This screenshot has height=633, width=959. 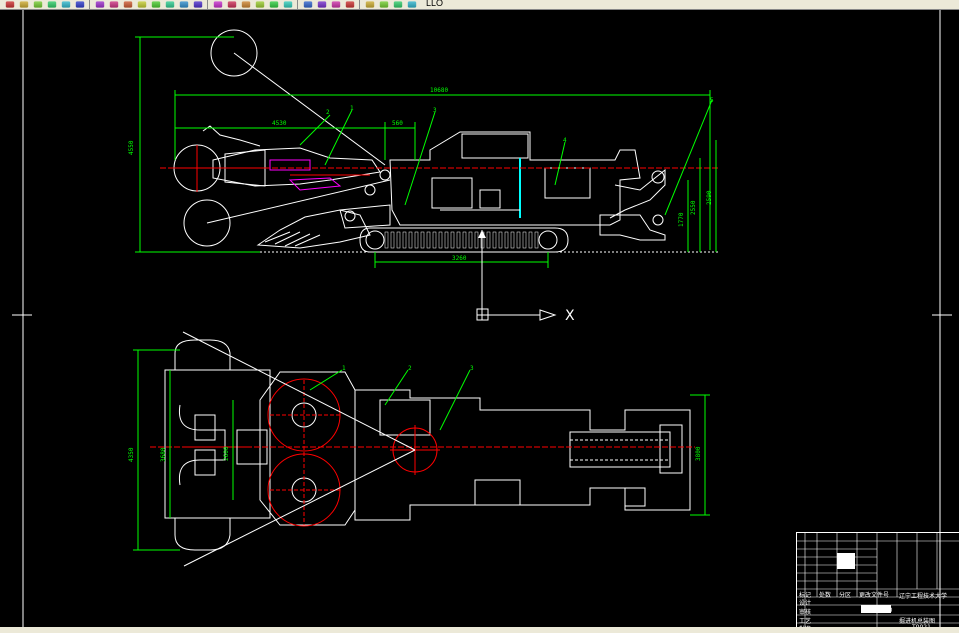 What do you see at coordinates (218, 4) in the screenshot?
I see `trim-icon` at bounding box center [218, 4].